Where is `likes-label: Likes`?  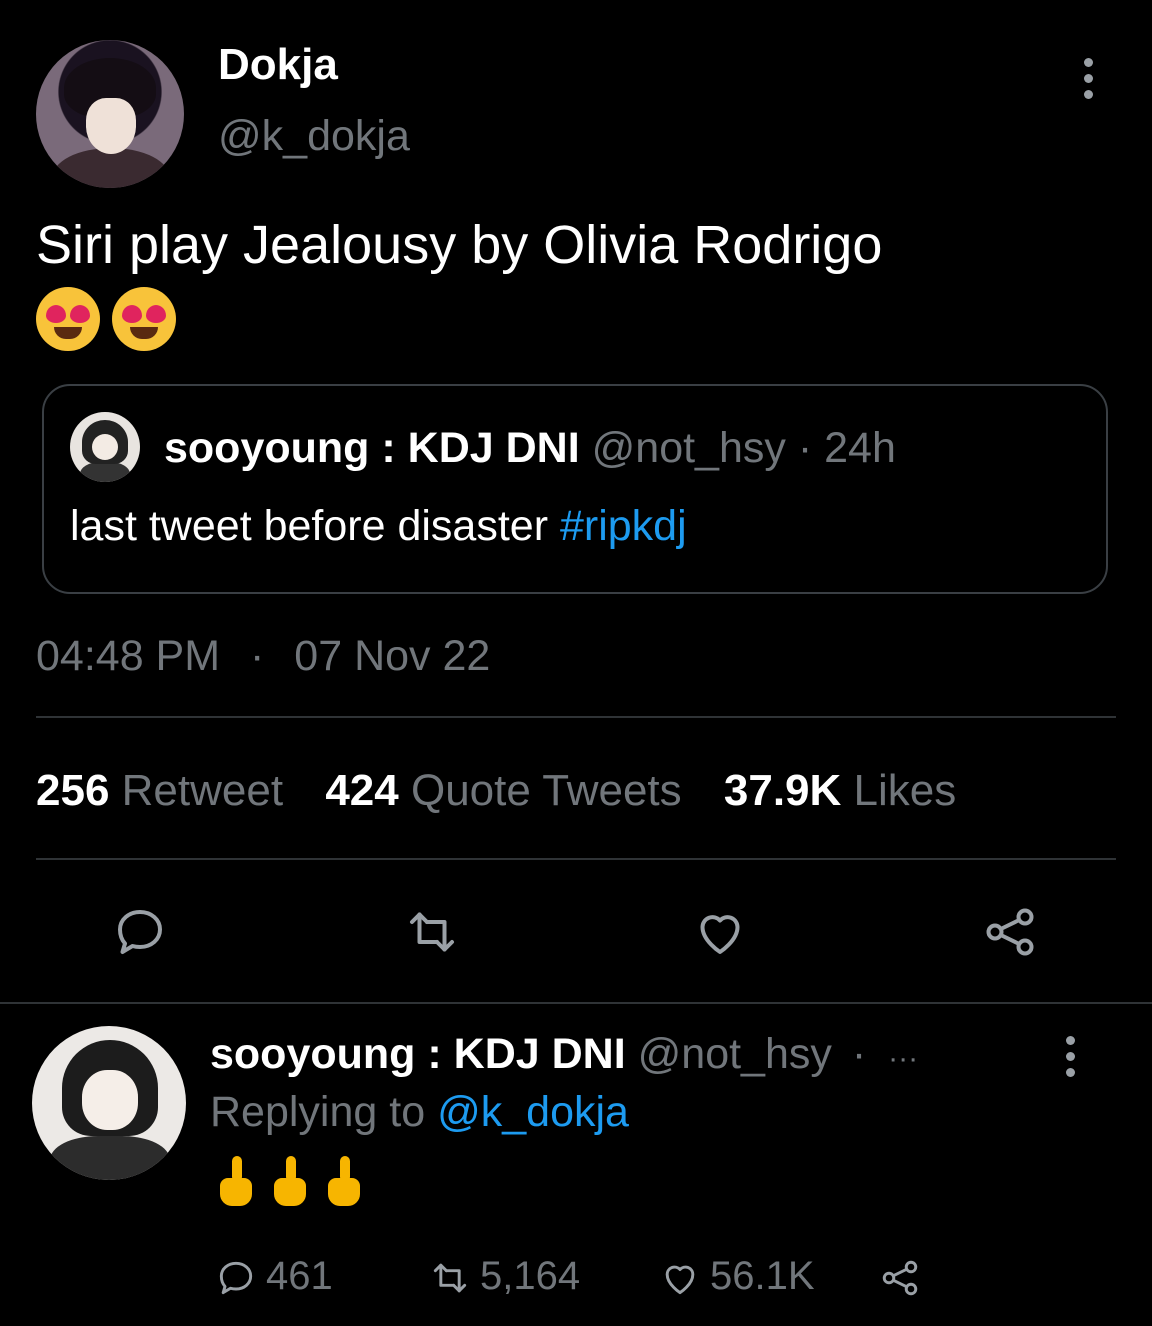
likes-label: Likes is located at coordinates (905, 790).